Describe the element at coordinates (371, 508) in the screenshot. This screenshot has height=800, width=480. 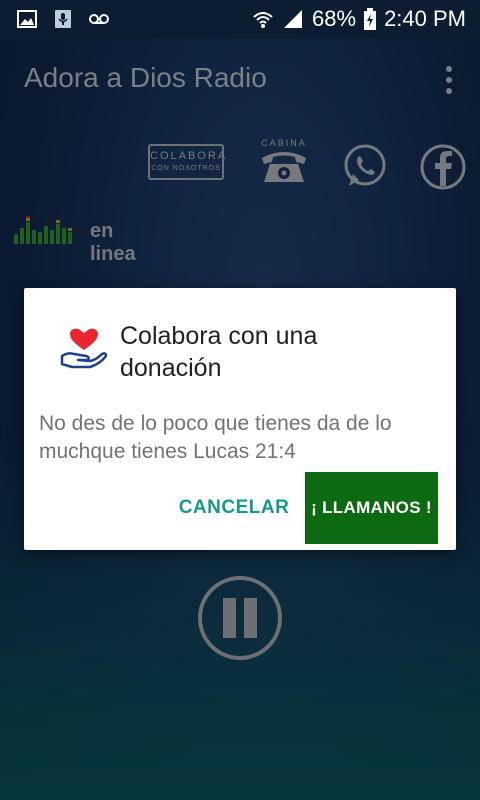
I see `call-us-button: ¡ LLAMANOS !` at that location.